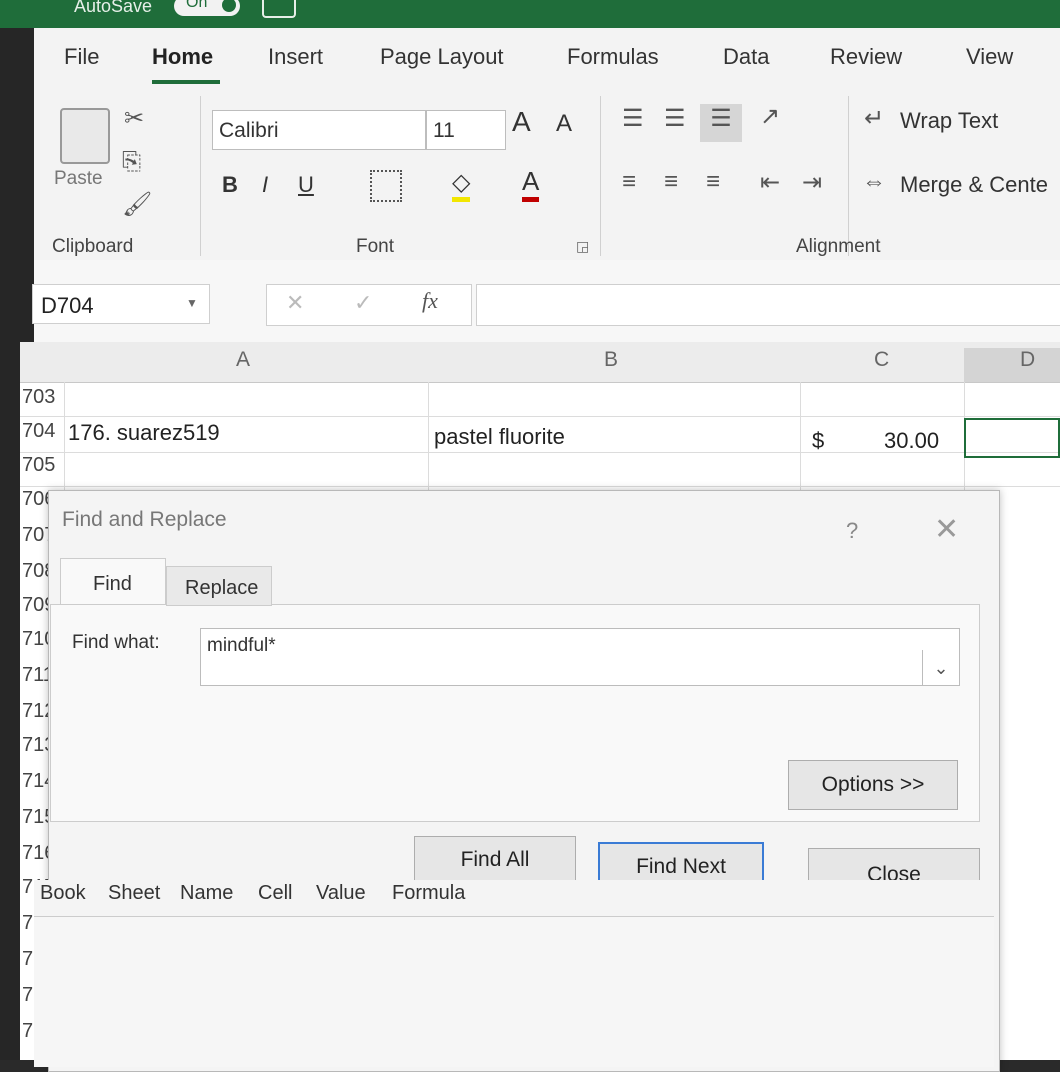 The width and height of the screenshot is (1060, 1072). I want to click on help-icon: ?, so click(852, 531).